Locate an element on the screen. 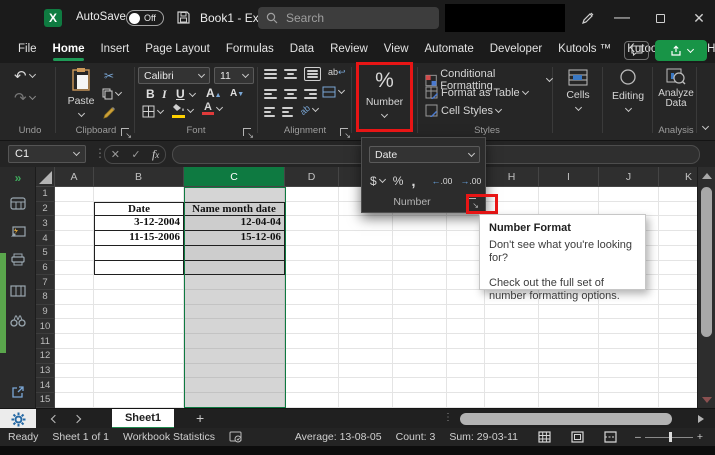 The width and height of the screenshot is (715, 455). number-format-button: % Number is located at coordinates (384, 97).